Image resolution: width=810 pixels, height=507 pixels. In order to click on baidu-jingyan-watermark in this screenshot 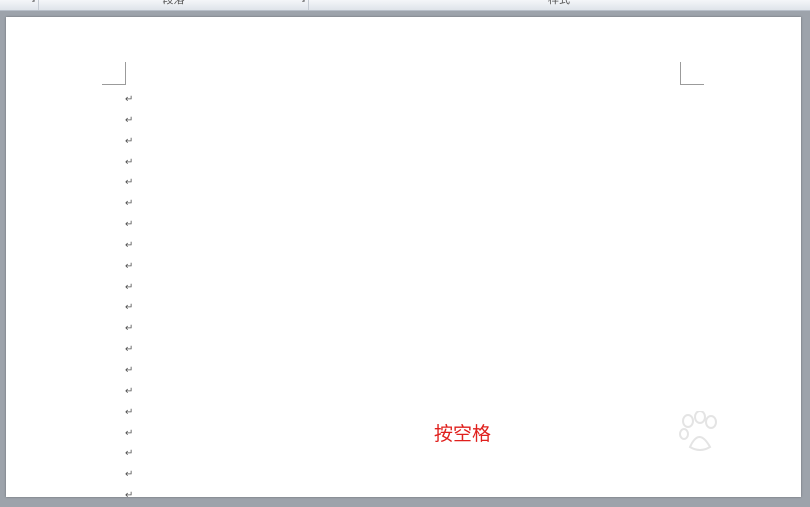, I will do `click(698, 452)`.